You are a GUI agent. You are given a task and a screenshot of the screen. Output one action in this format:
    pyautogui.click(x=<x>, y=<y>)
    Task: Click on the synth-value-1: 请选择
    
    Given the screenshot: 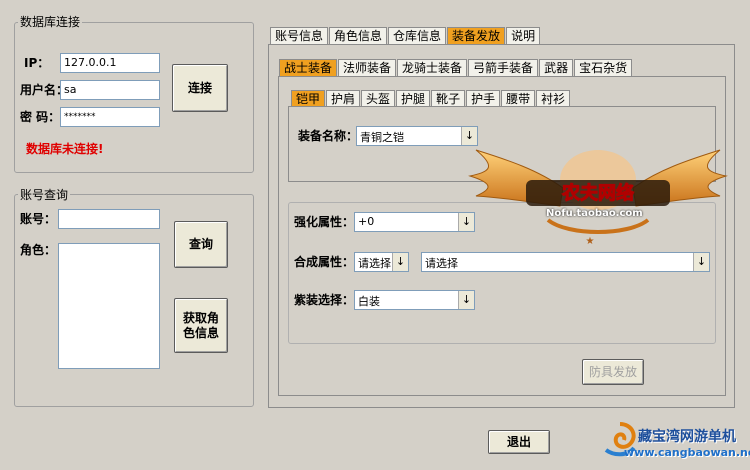 What is the action you would take?
    pyautogui.click(x=374, y=263)
    